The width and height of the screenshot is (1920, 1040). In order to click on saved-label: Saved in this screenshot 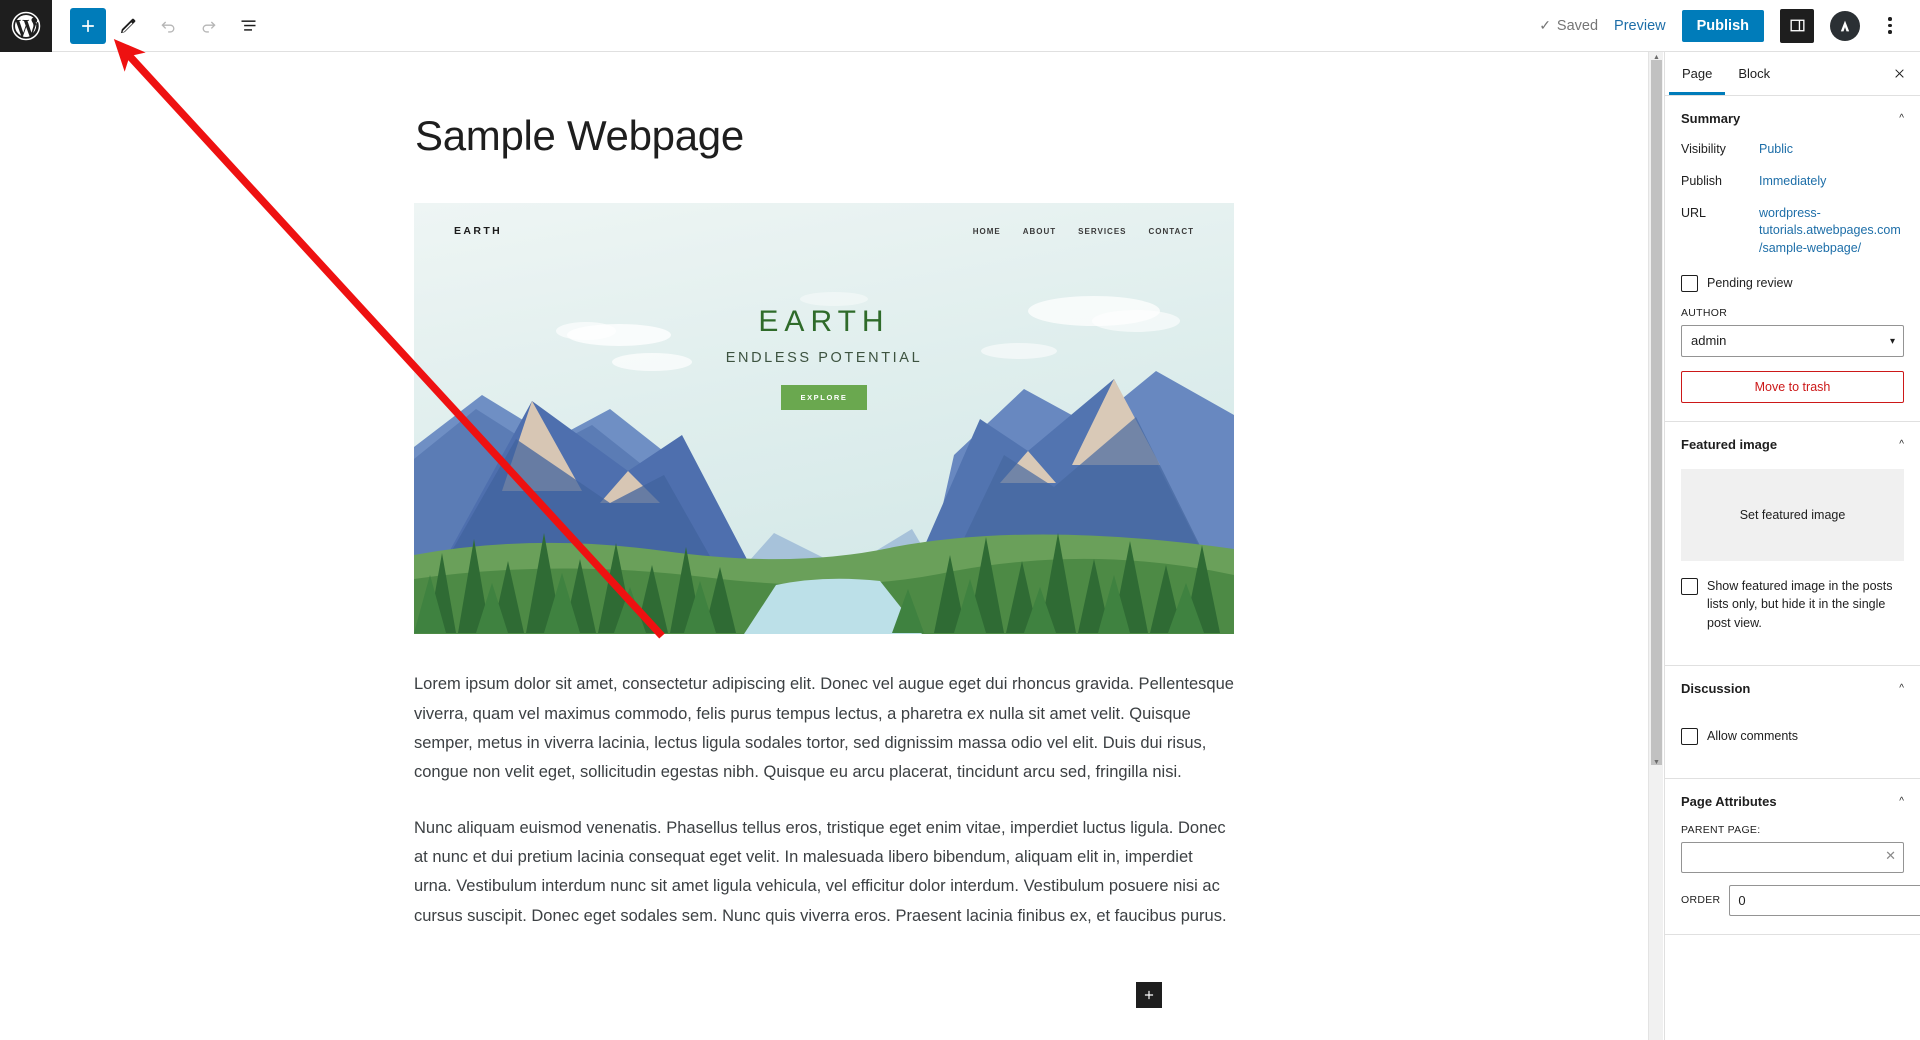, I will do `click(1577, 25)`.